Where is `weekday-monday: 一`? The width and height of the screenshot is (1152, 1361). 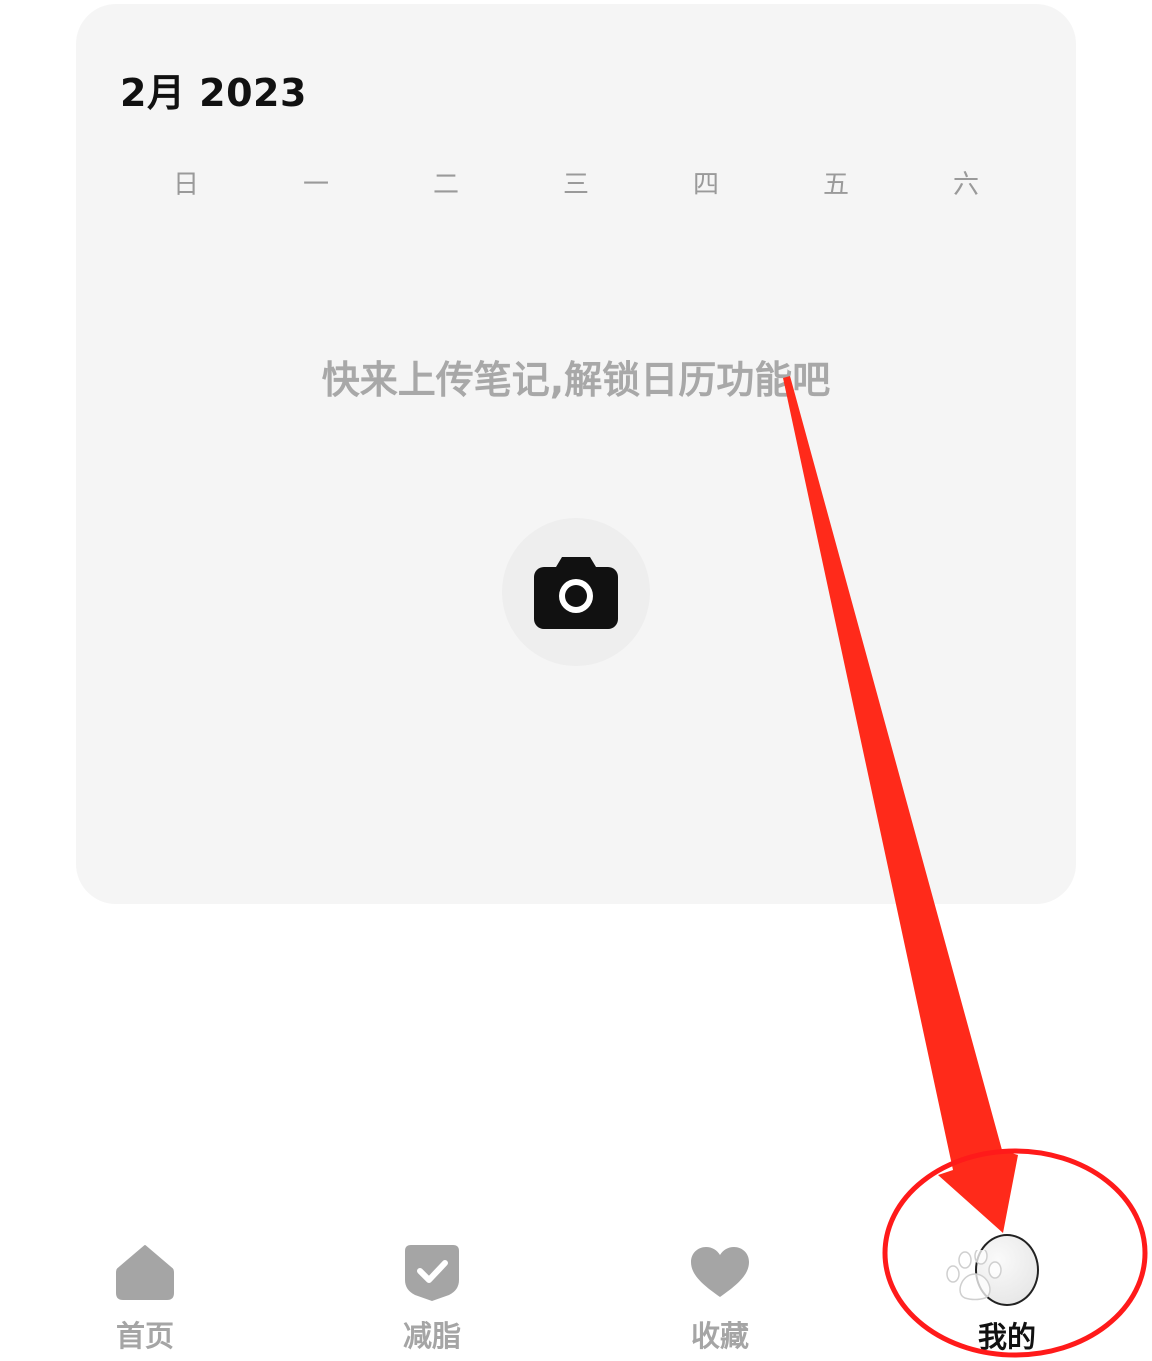 weekday-monday: 一 is located at coordinates (315, 185).